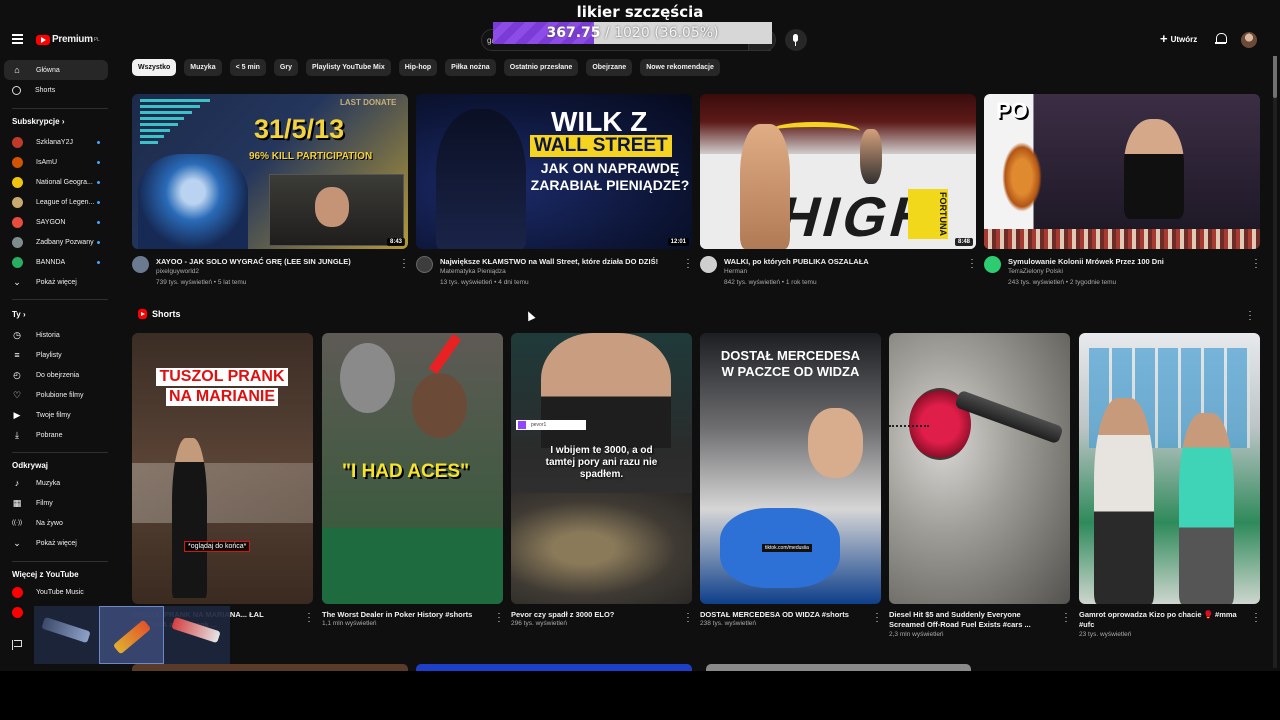 The image size is (1280, 720). I want to click on filter-chip: Obejrzane, so click(609, 67).